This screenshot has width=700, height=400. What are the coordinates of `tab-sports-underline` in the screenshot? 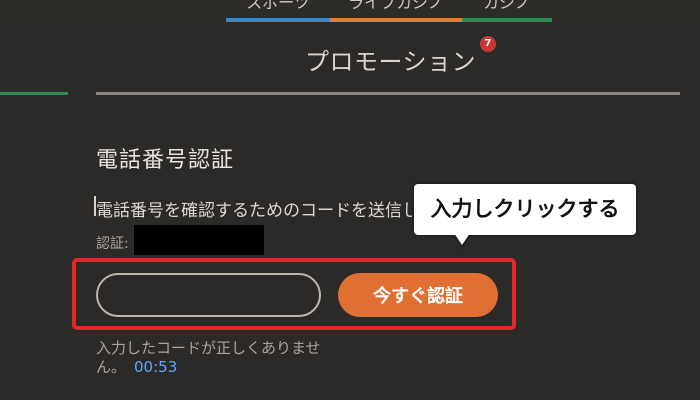 It's located at (278, 20).